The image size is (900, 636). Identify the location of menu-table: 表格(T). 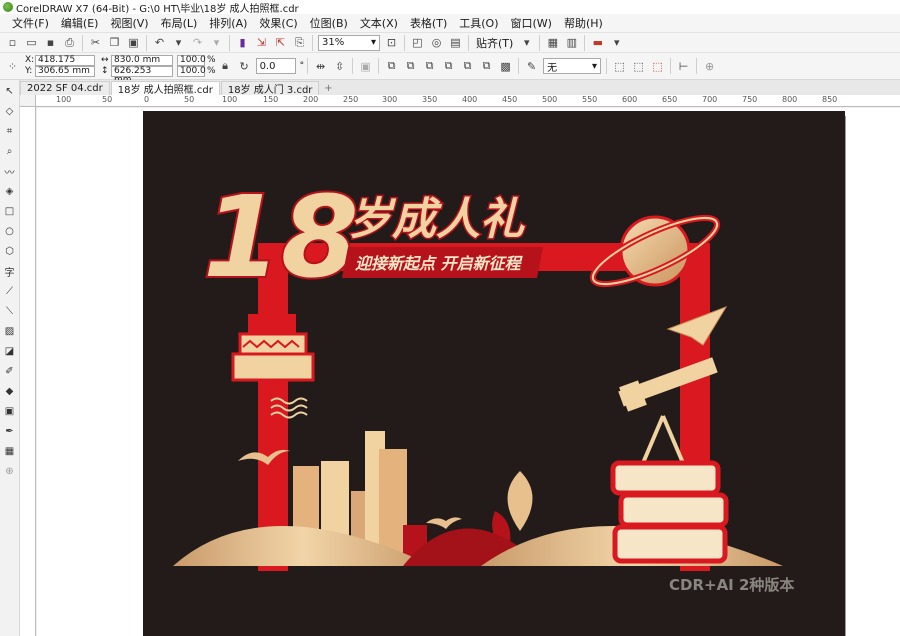
(428, 23).